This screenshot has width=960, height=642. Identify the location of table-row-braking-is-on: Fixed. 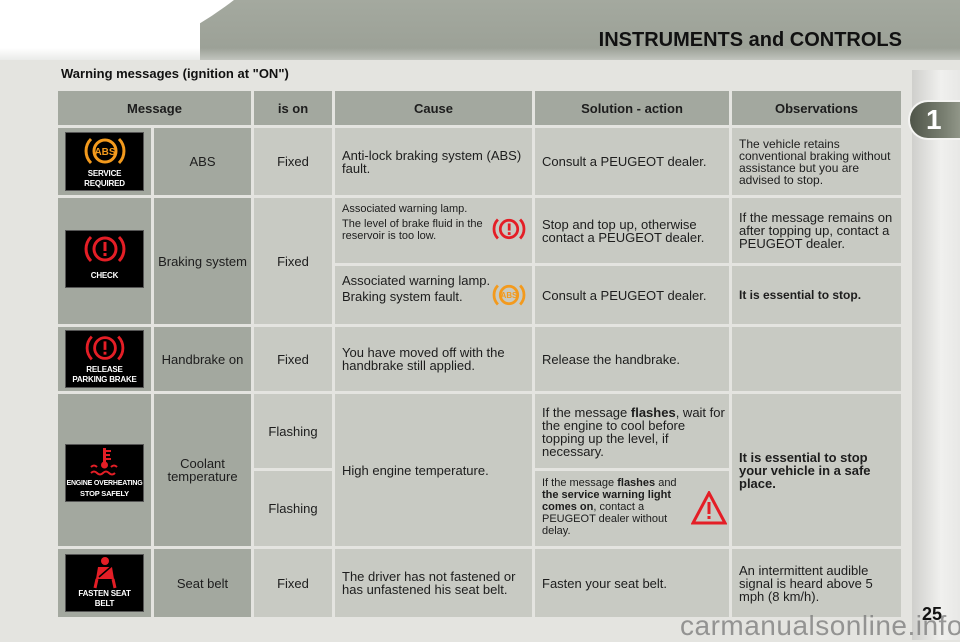
(293, 261).